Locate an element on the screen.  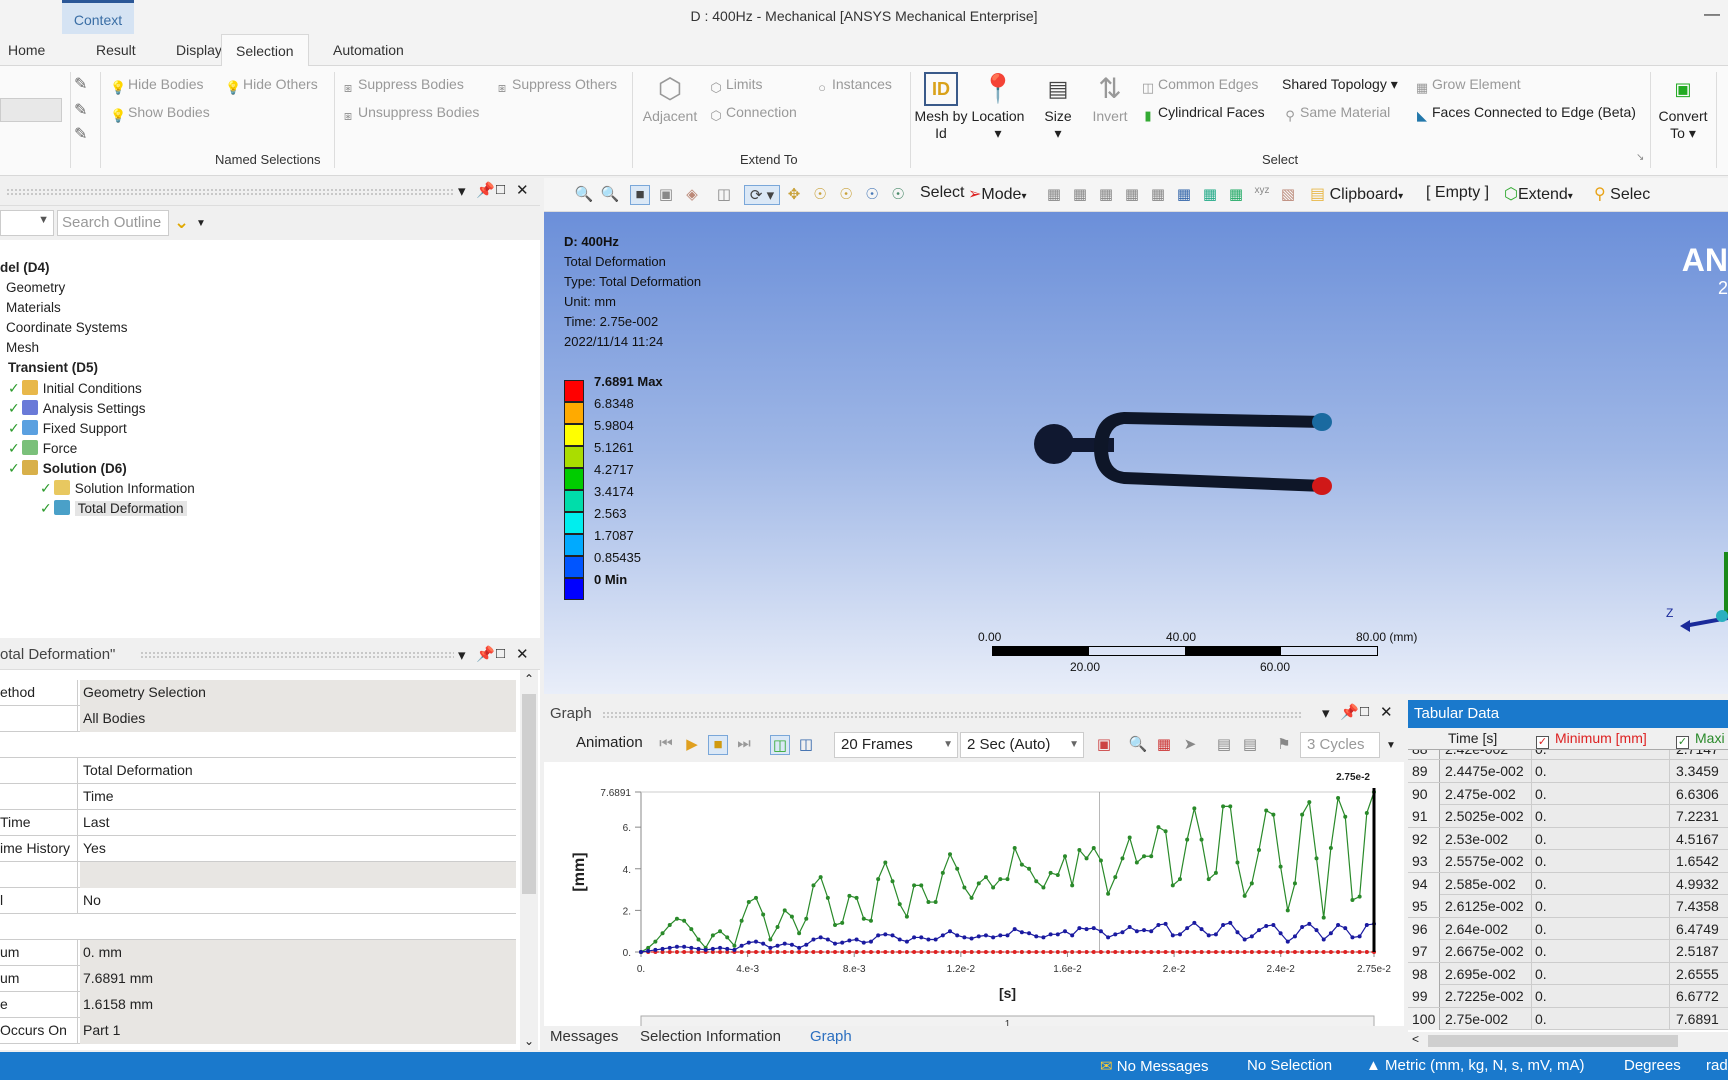
select-body-icon: ▦ is located at coordinates (1132, 195).